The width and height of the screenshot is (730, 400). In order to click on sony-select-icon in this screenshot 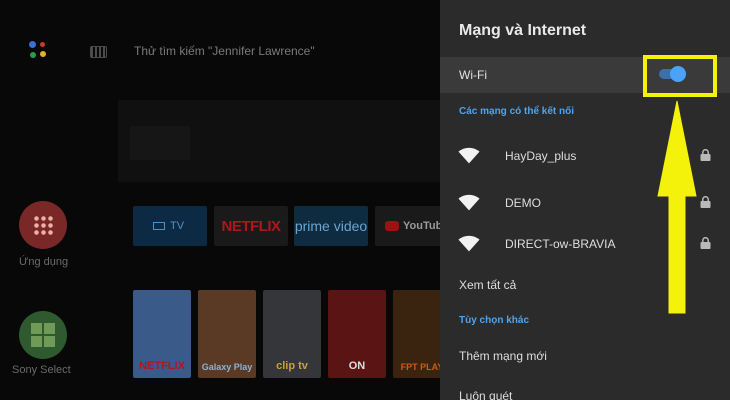, I will do `click(43, 335)`.